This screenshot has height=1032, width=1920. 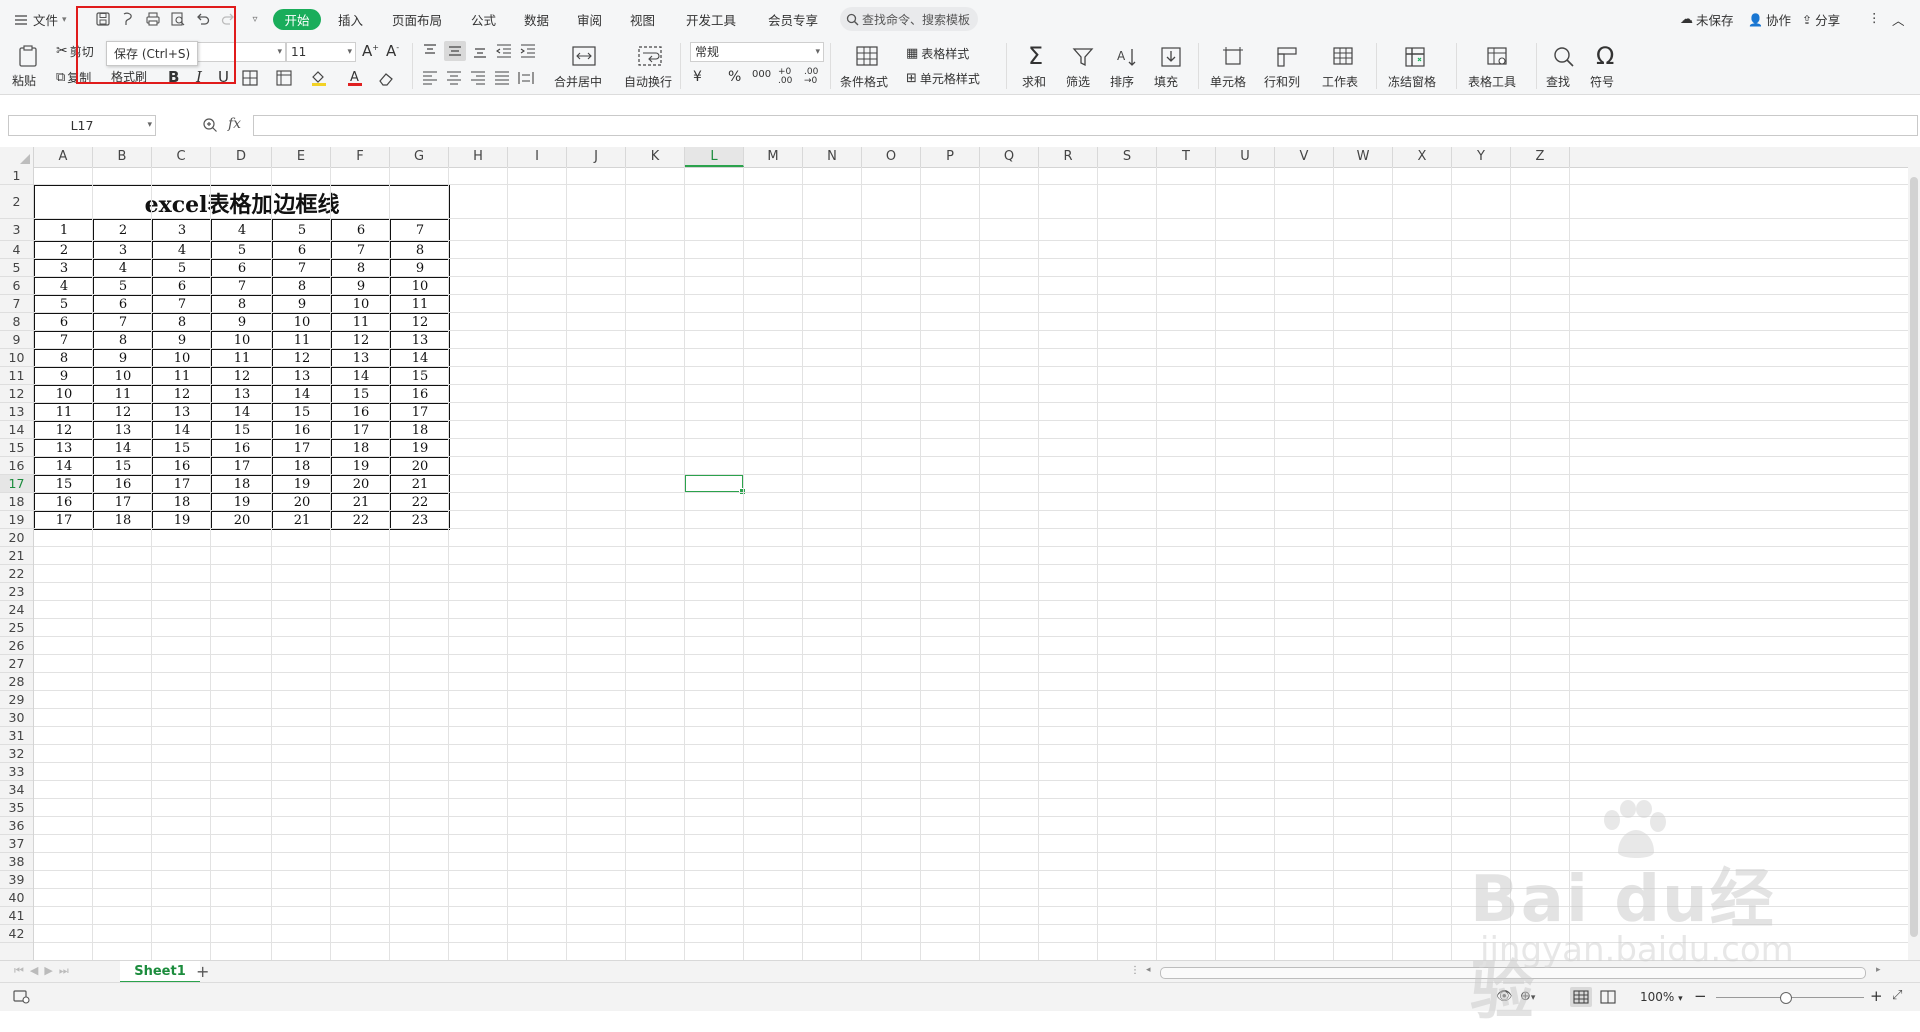 What do you see at coordinates (1170, 67) in the screenshot?
I see `fill-button: 填充` at bounding box center [1170, 67].